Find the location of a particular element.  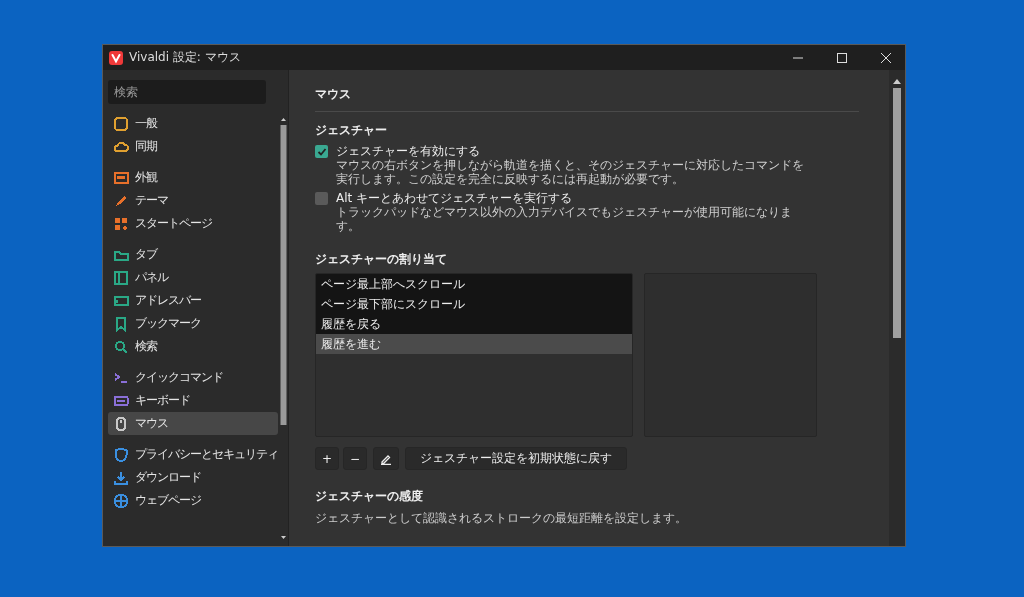

sidebar-item: マウス is located at coordinates (193, 423).